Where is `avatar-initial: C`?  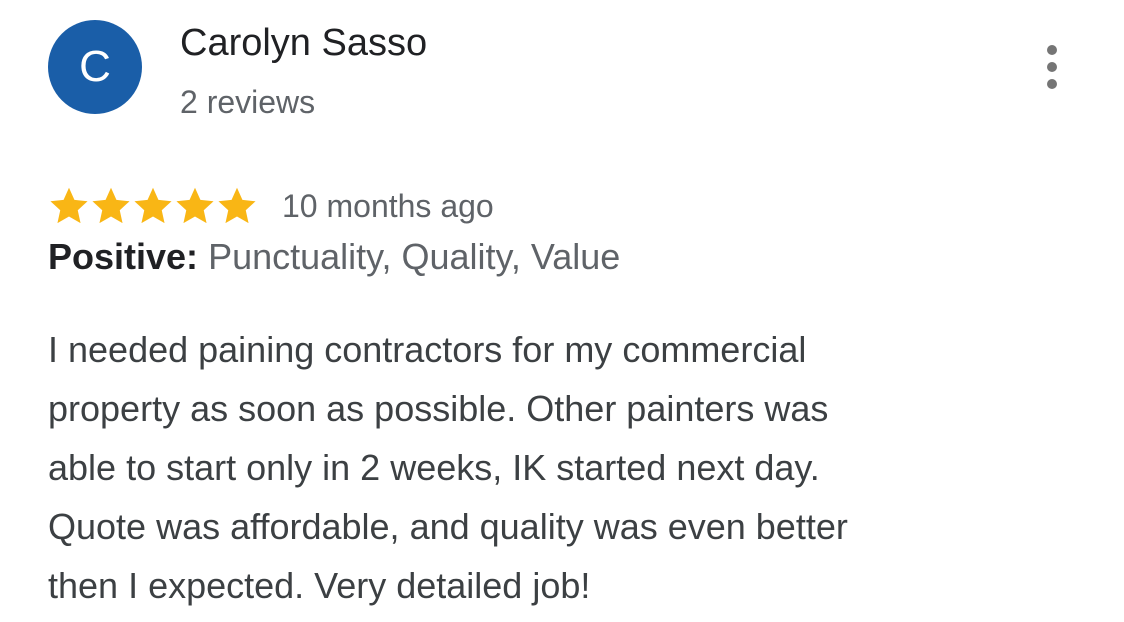
avatar-initial: C is located at coordinates (95, 66).